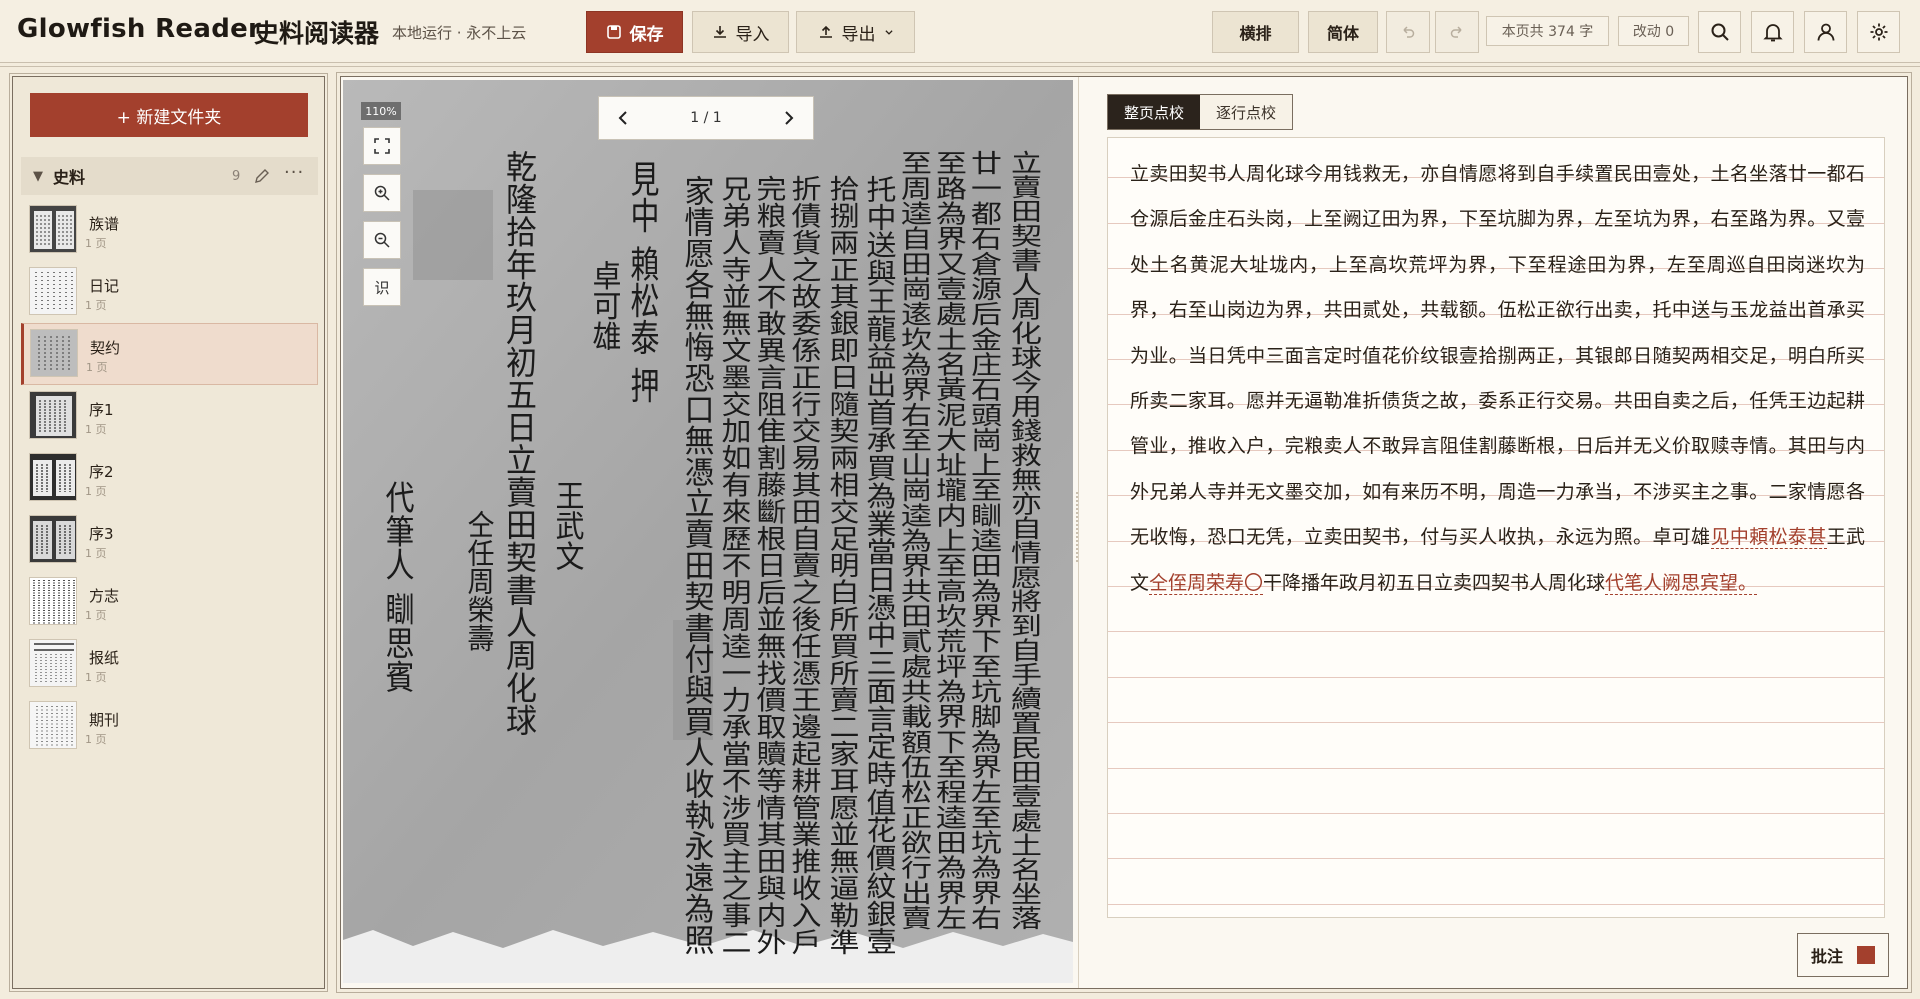 The image size is (1920, 999). I want to click on chevron-left-icon, so click(624, 118).